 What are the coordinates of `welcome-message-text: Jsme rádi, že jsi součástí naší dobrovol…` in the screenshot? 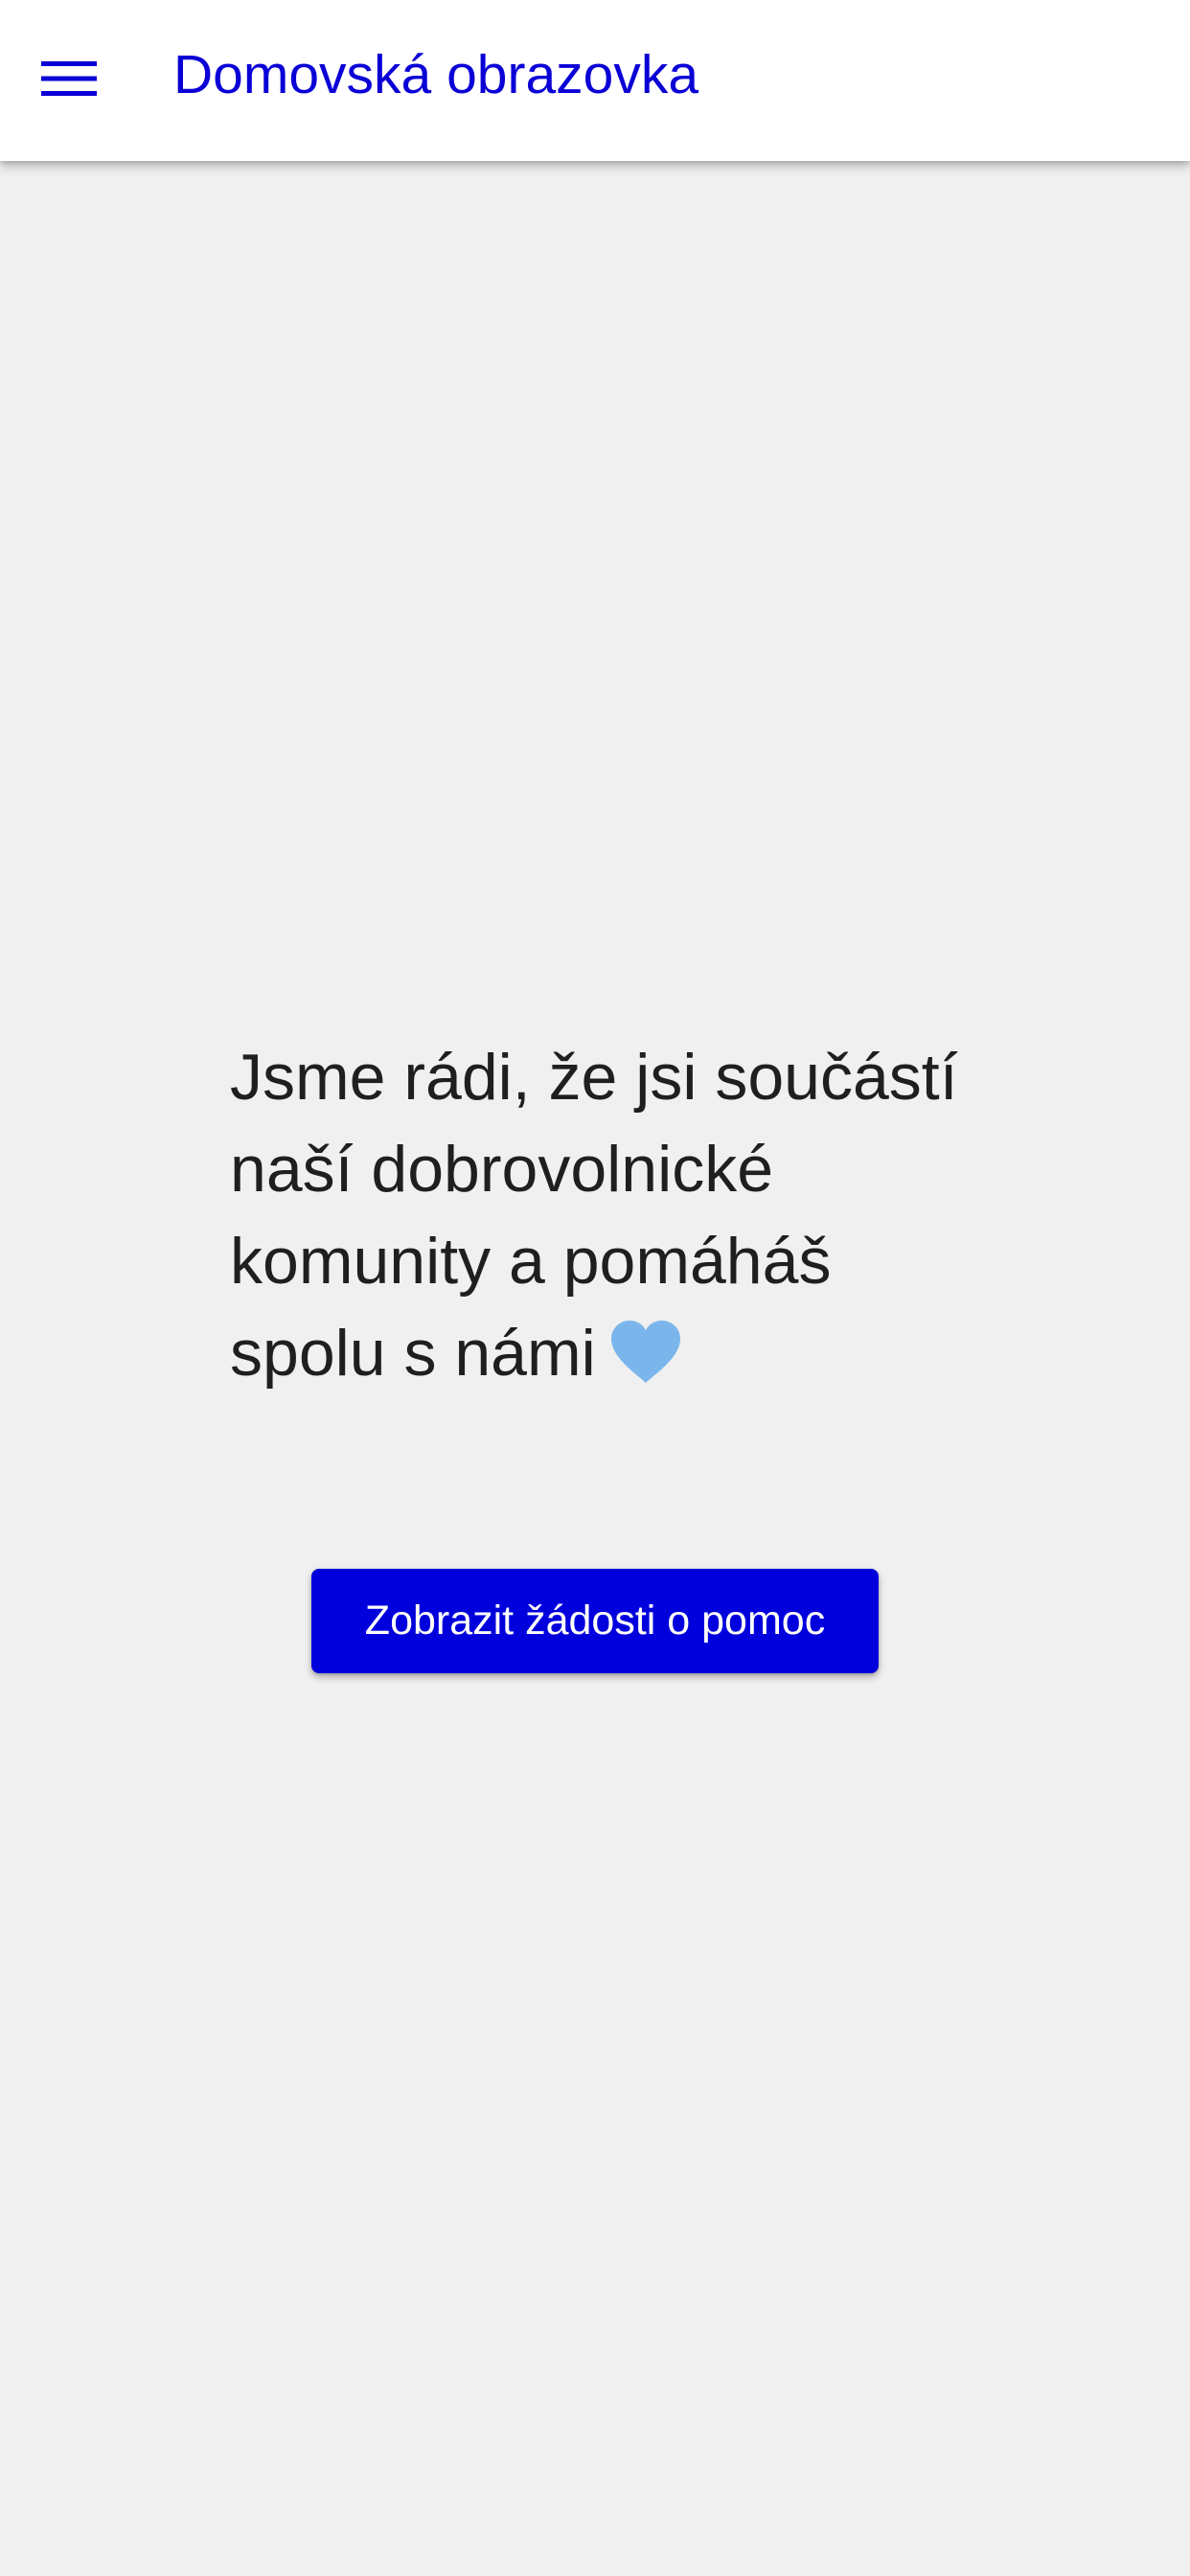 It's located at (594, 1215).